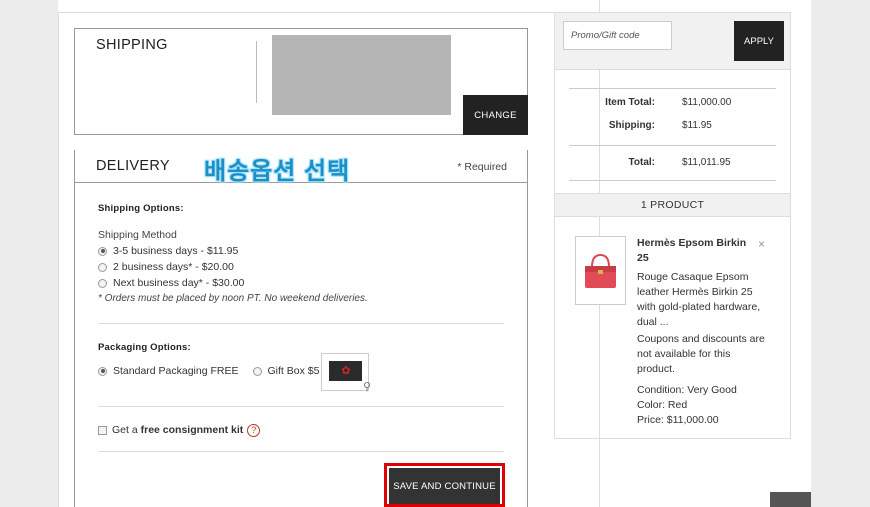 The width and height of the screenshot is (870, 507). Describe the element at coordinates (132, 45) in the screenshot. I see `shipping-title: SHIPPING` at that location.